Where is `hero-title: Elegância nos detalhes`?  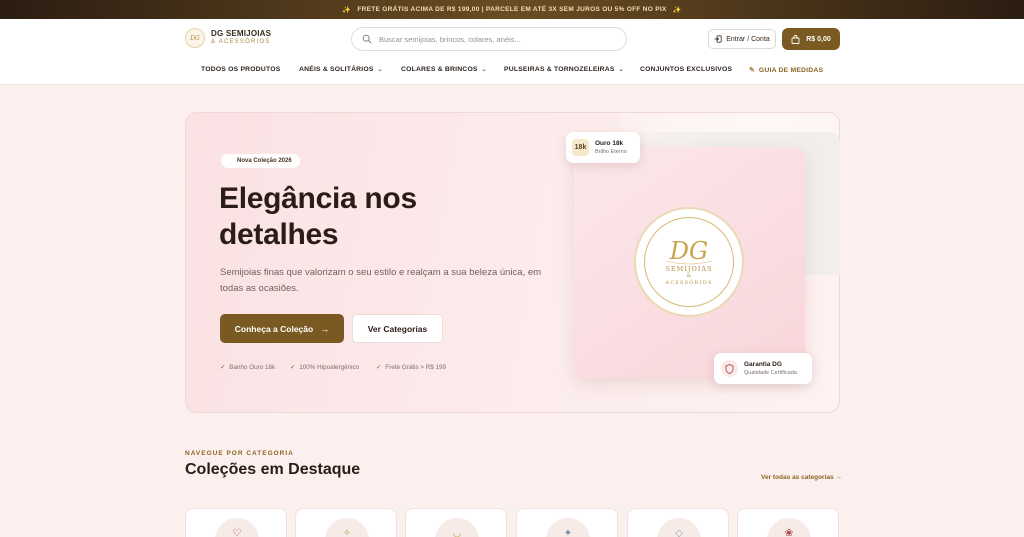 hero-title: Elegância nos detalhes is located at coordinates (318, 216).